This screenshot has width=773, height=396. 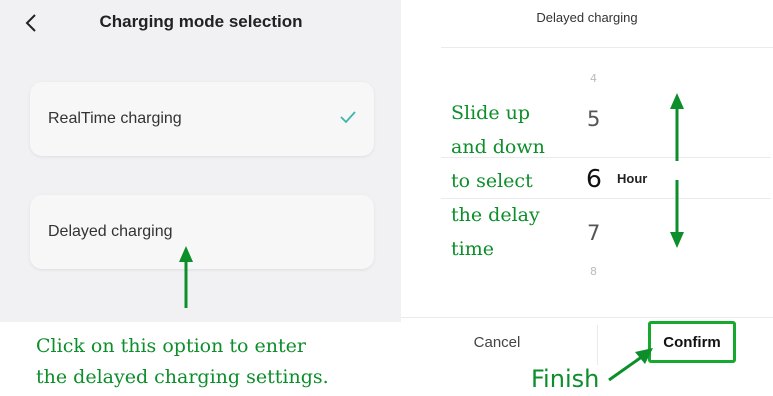 I want to click on annotation-line: time, so click(x=472, y=249).